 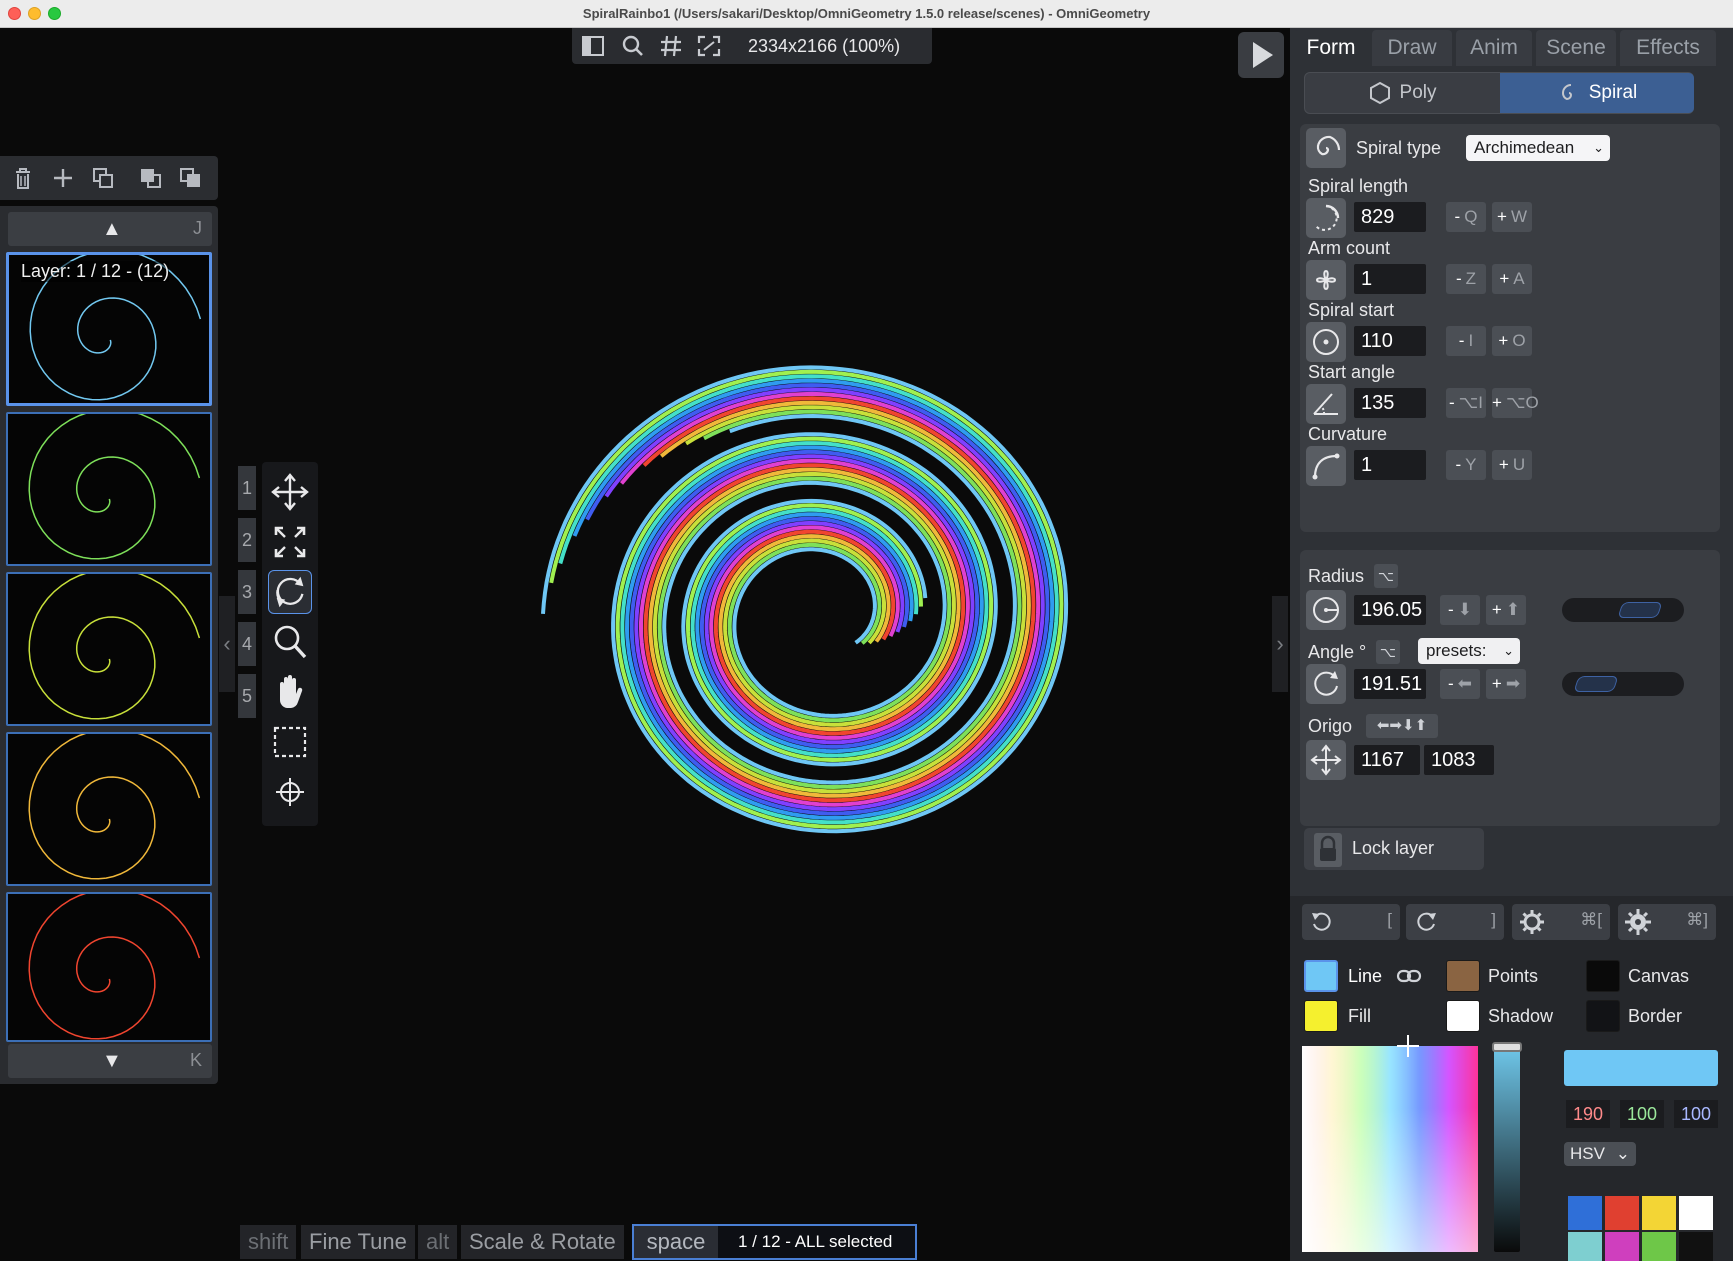 What do you see at coordinates (247, 540) in the screenshot?
I see `tool-number: 2` at bounding box center [247, 540].